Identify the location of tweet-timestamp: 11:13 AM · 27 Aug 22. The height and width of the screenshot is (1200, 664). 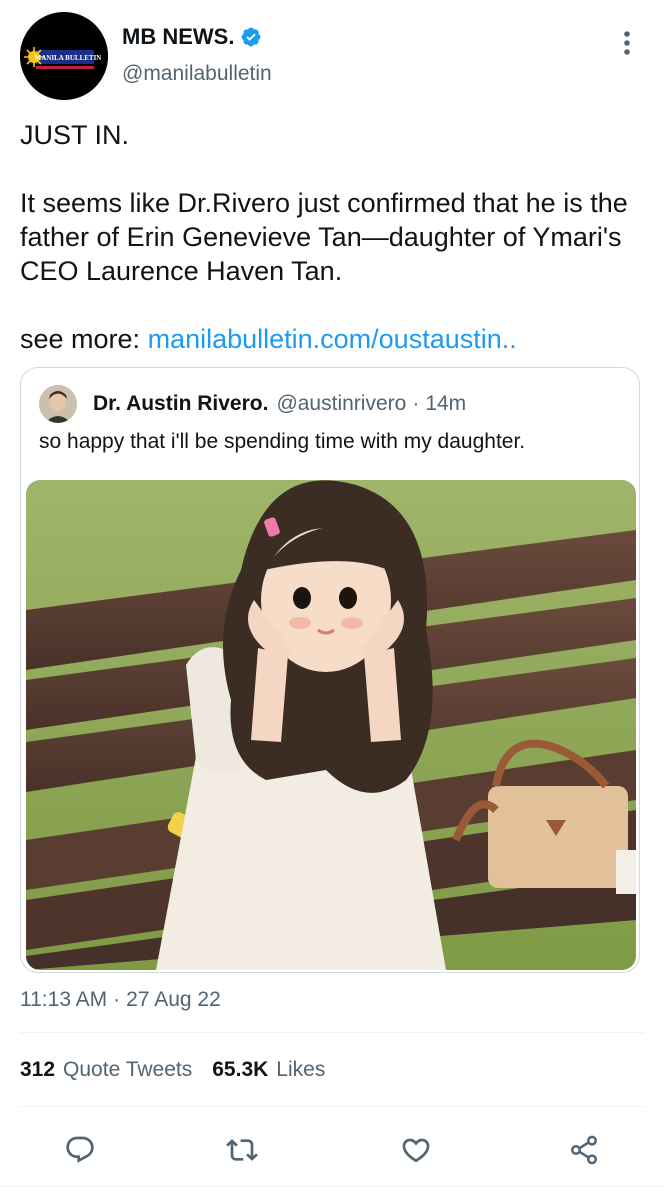
(120, 1000).